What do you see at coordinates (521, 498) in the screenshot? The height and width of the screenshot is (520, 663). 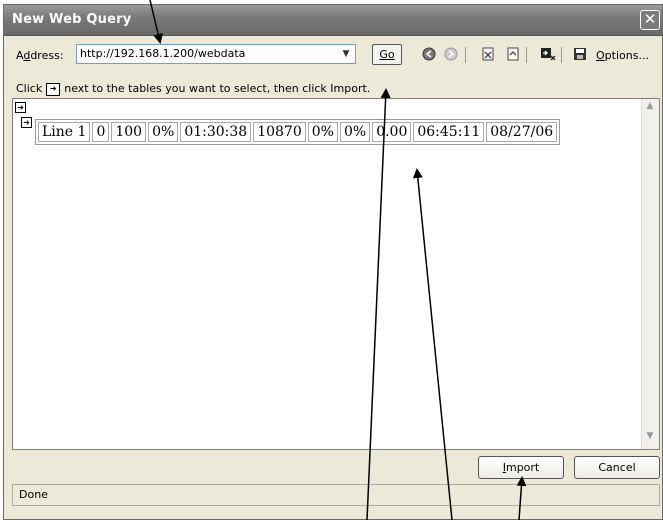 I see `annotation-arrow-import` at bounding box center [521, 498].